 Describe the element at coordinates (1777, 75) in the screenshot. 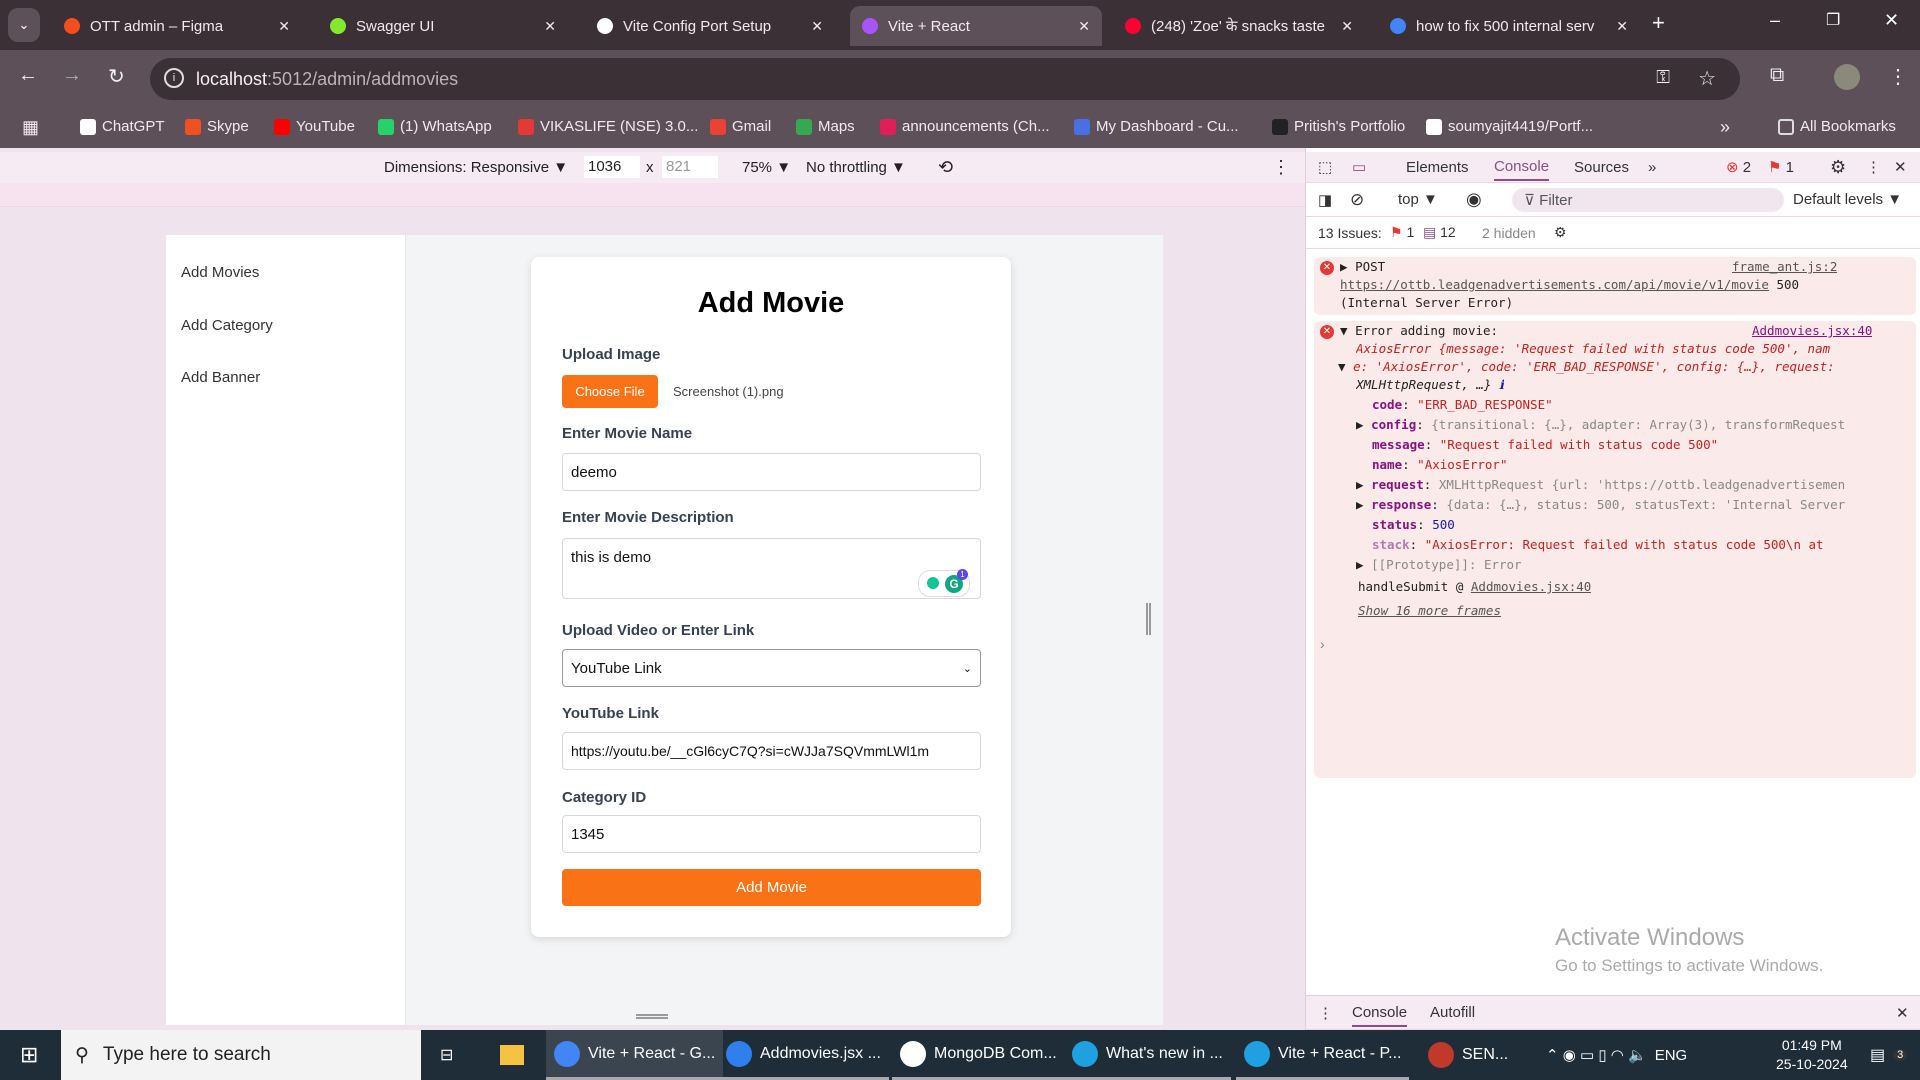

I see `extensions-icon: ⧉` at that location.